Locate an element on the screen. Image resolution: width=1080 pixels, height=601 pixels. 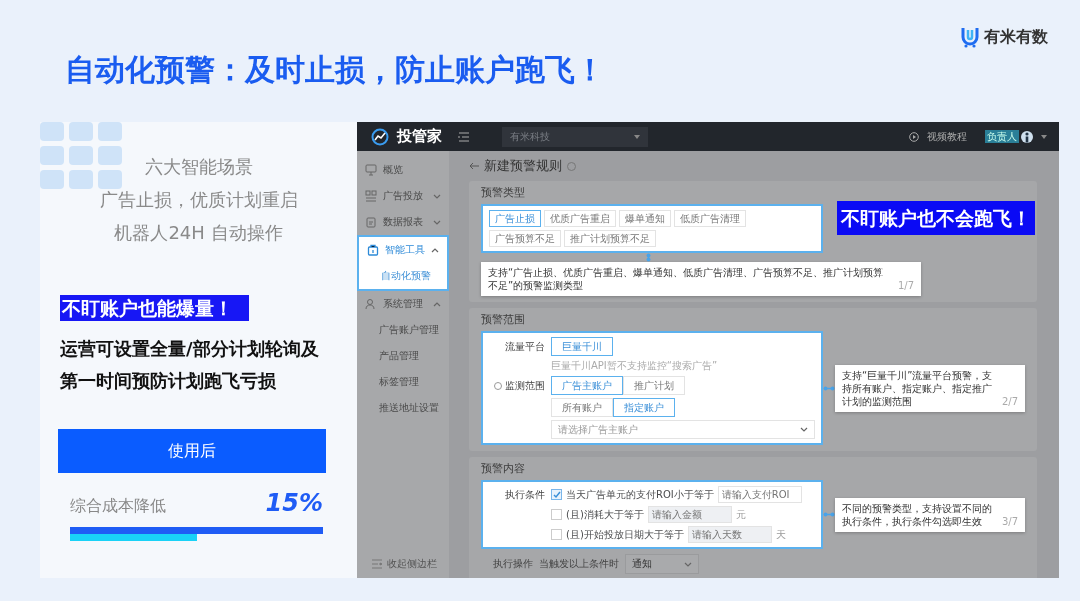
intro-text: 六大智能场景 is located at coordinates (198, 167).